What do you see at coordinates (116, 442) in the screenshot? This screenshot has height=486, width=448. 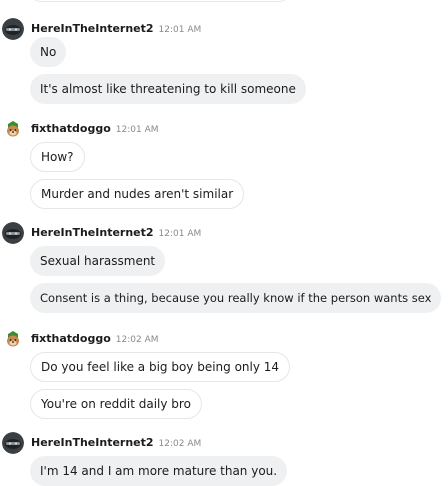 I see `message-author: HereInTheInternet2 12:02 AM` at bounding box center [116, 442].